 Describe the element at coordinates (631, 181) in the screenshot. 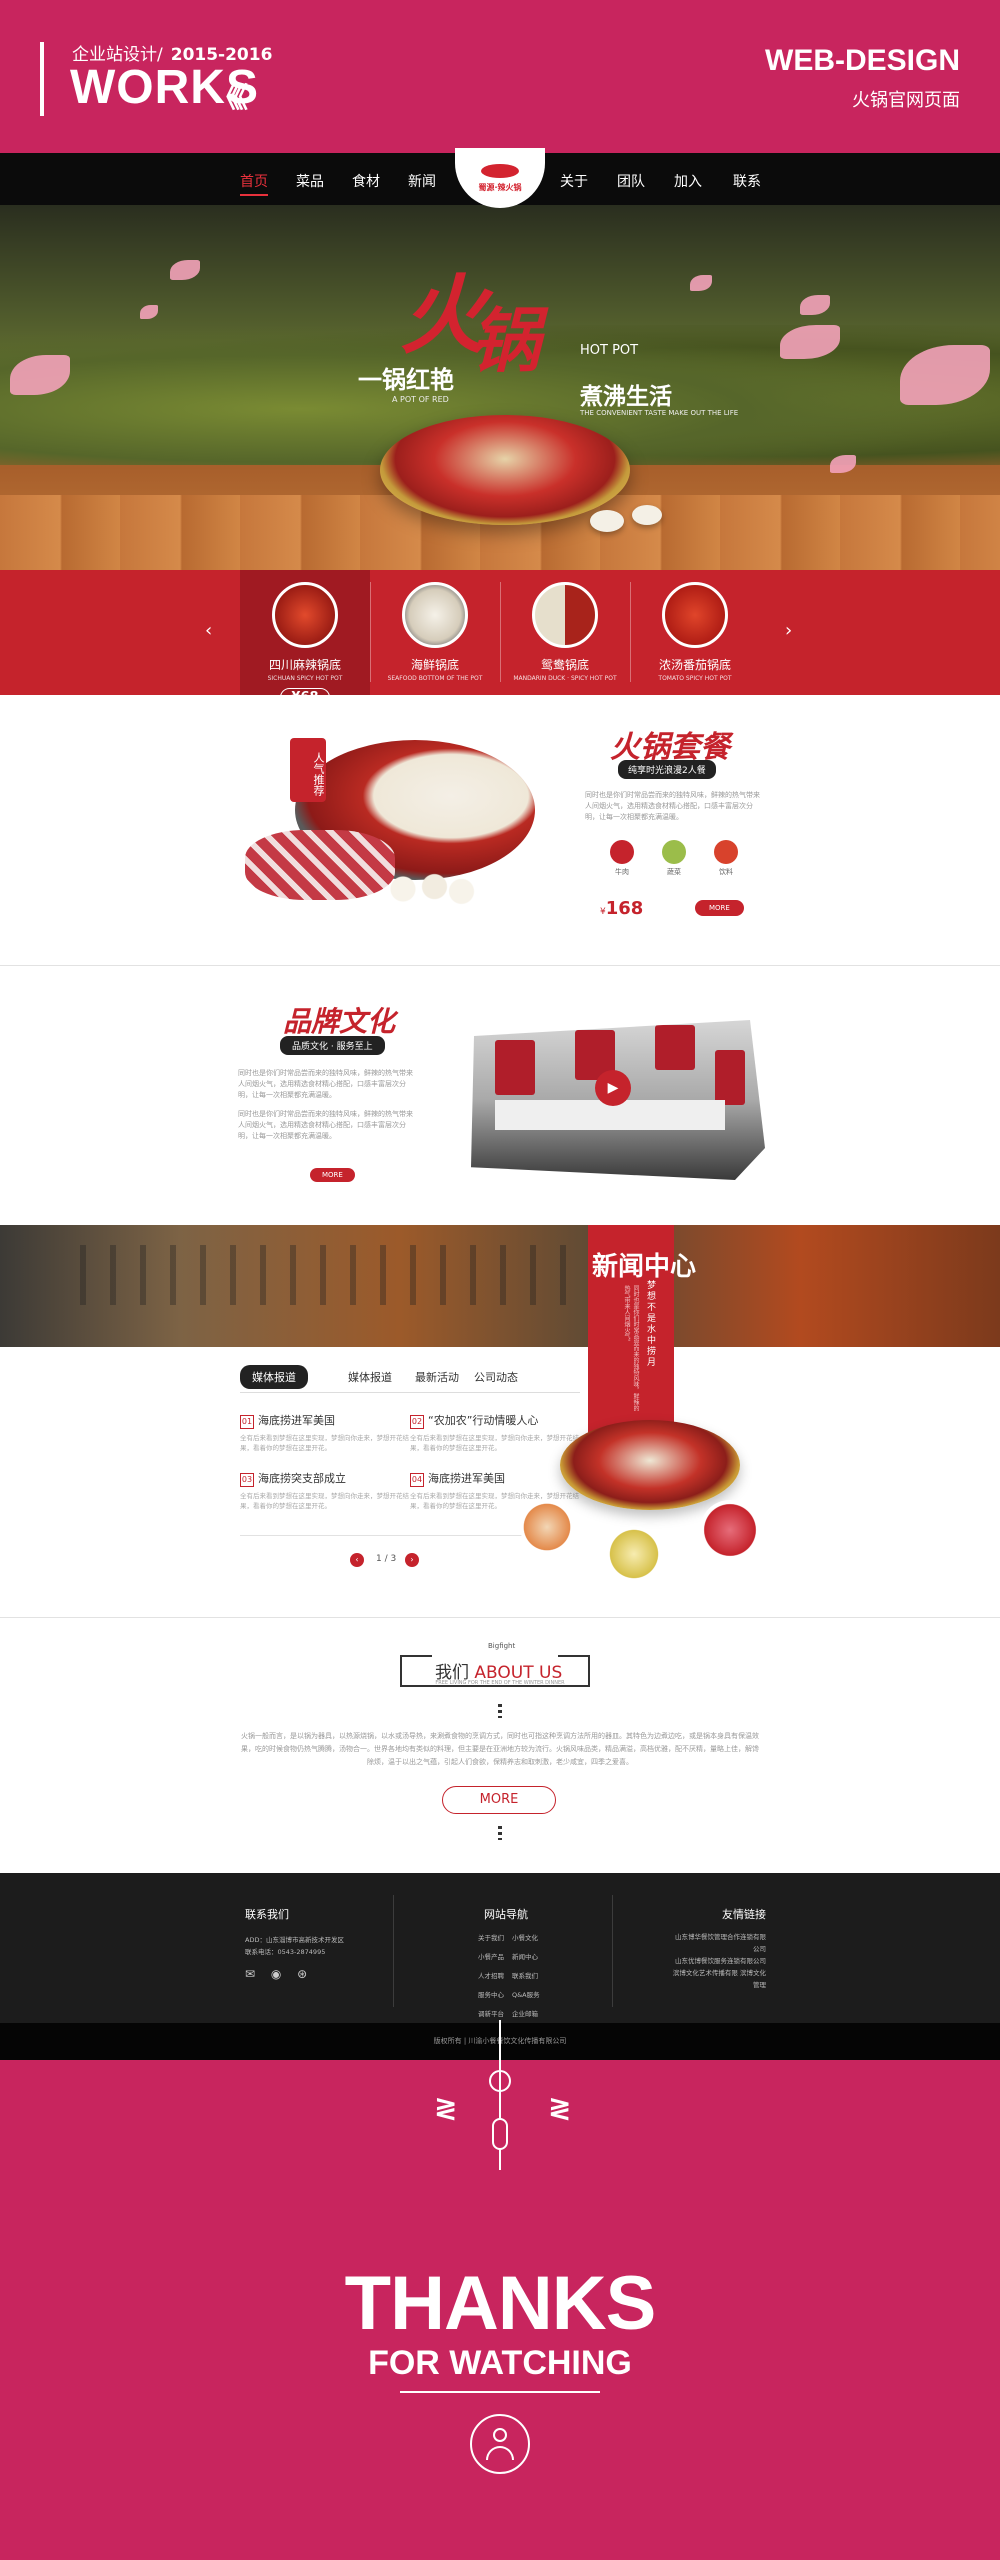

I see `nav-item-team: 团队` at that location.